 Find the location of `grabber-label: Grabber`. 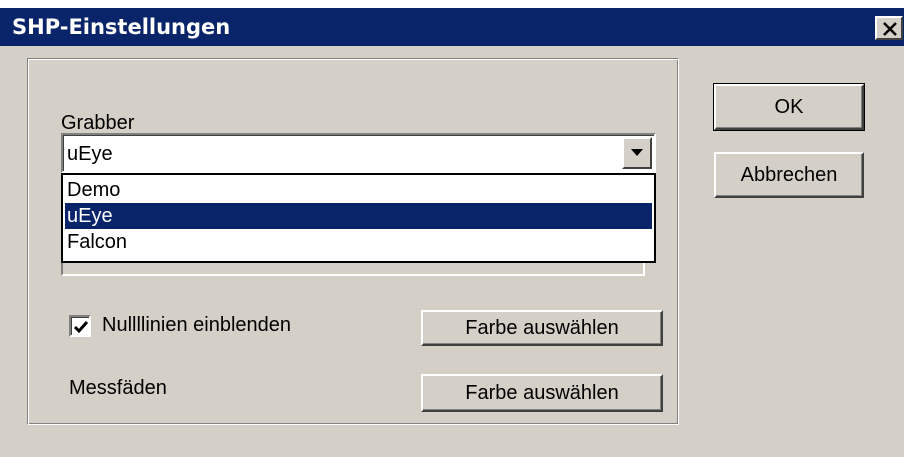

grabber-label: Grabber is located at coordinates (98, 123).